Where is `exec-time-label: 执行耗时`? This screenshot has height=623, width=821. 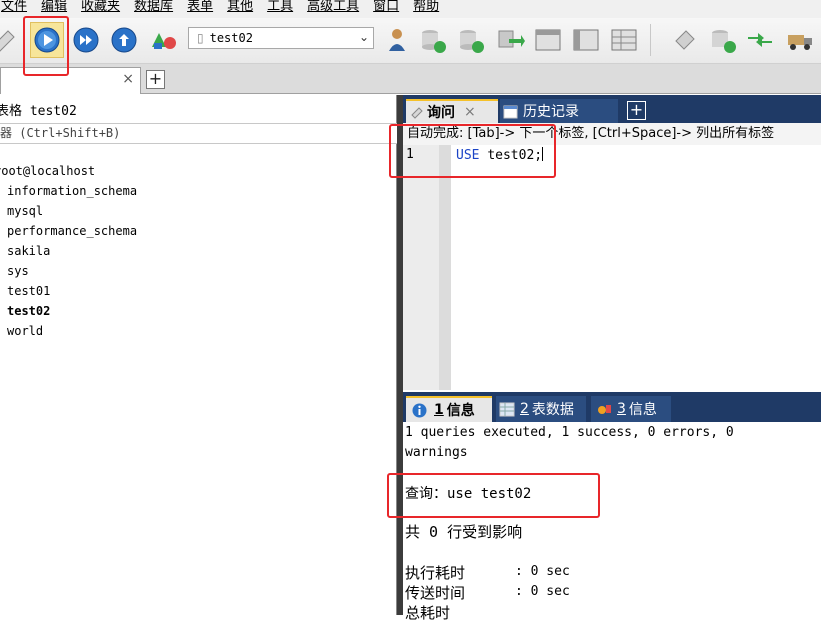 exec-time-label: 执行耗时 is located at coordinates (435, 573).